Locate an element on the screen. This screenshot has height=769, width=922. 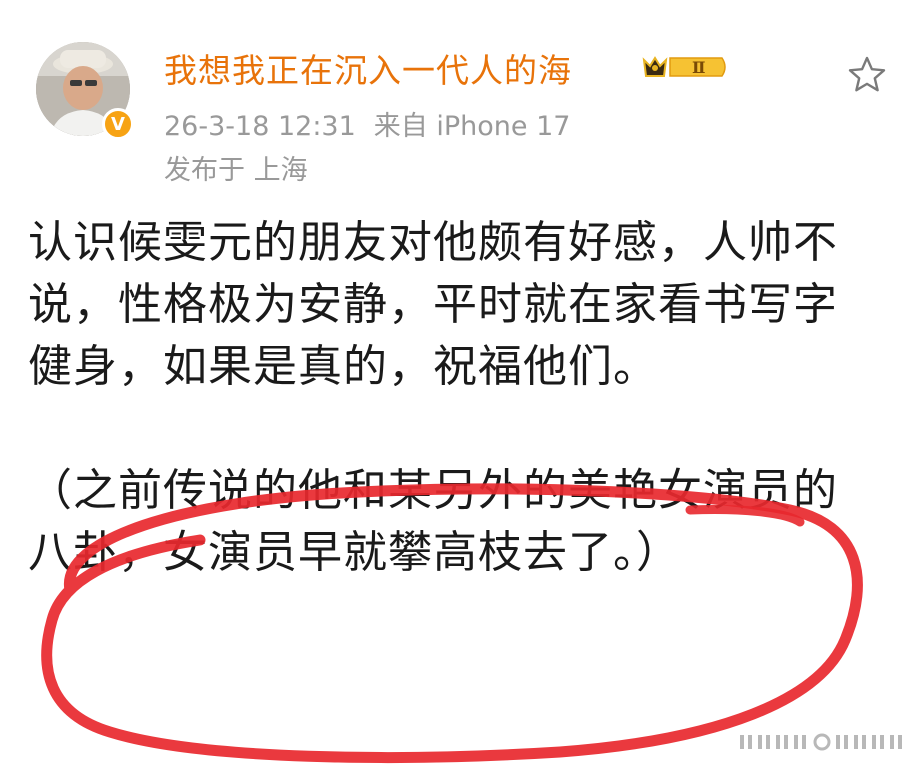
post-location: 发布于 上海 is located at coordinates (236, 170).